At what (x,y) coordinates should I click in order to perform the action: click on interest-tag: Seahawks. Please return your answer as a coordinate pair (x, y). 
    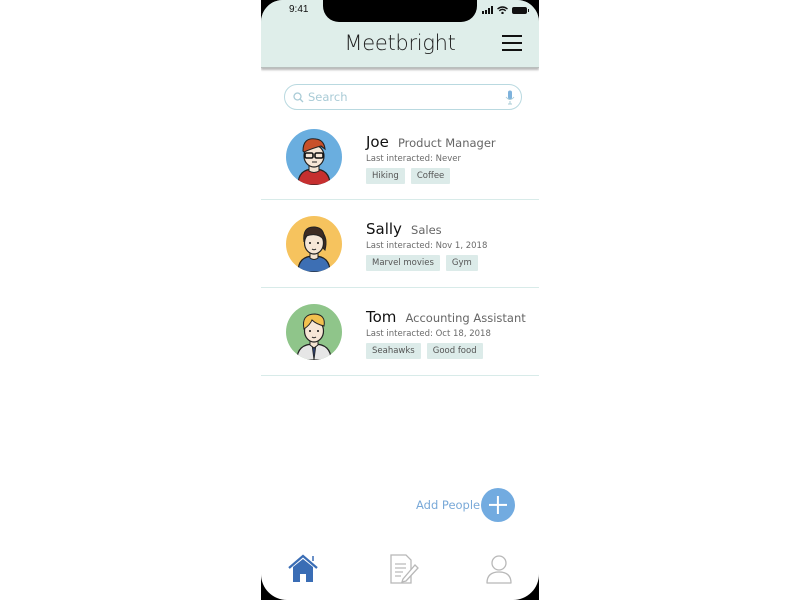
    Looking at the image, I should click on (393, 351).